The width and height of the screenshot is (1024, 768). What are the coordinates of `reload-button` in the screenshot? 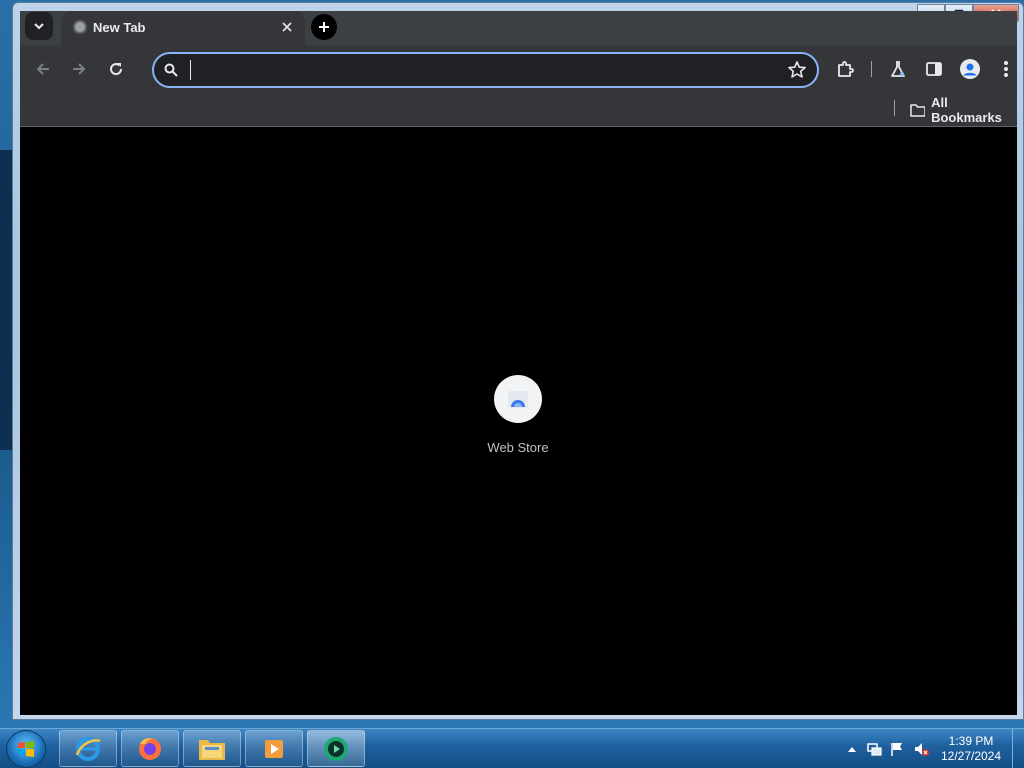 It's located at (116, 69).